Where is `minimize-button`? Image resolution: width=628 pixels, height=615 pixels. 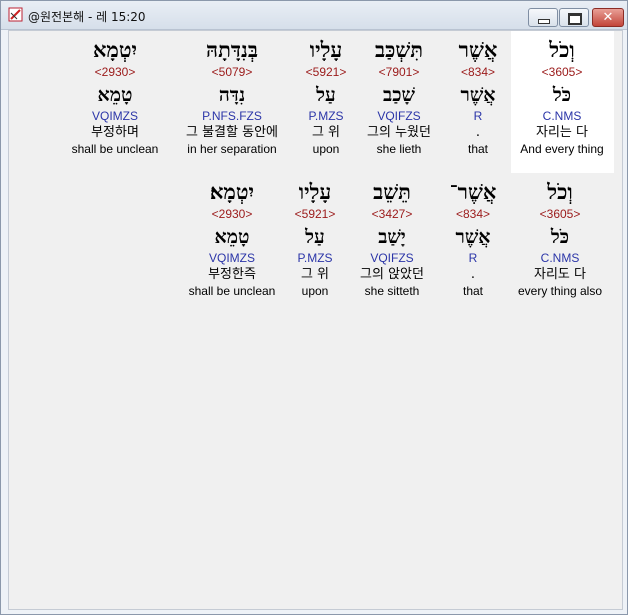 minimize-button is located at coordinates (543, 17).